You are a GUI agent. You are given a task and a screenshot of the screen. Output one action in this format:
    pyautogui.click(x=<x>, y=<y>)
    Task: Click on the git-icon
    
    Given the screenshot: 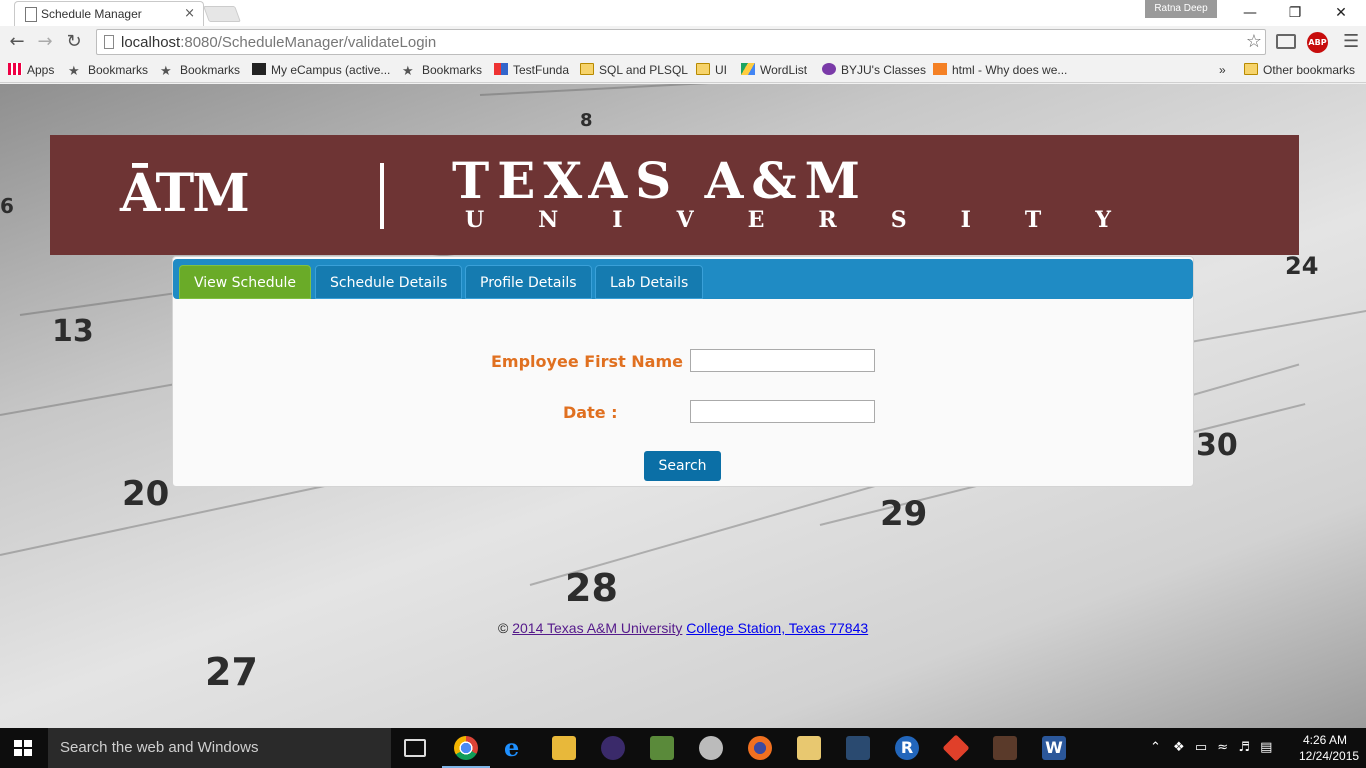 What is the action you would take?
    pyautogui.click(x=956, y=748)
    